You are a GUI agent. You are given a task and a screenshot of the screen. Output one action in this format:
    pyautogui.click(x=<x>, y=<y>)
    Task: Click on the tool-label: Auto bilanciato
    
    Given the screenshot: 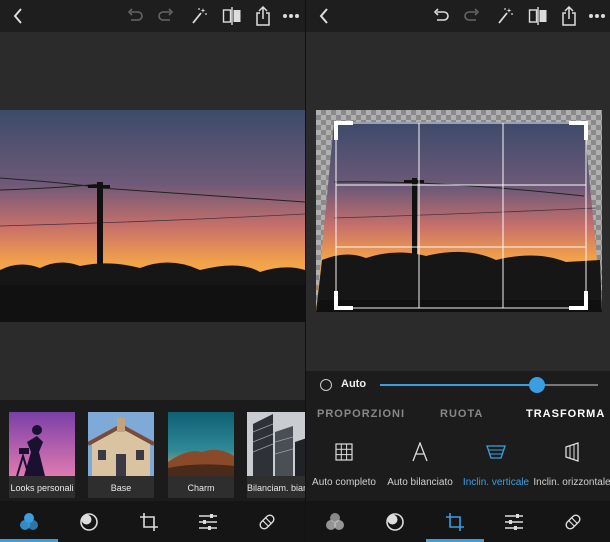 What is the action you would take?
    pyautogui.click(x=420, y=482)
    